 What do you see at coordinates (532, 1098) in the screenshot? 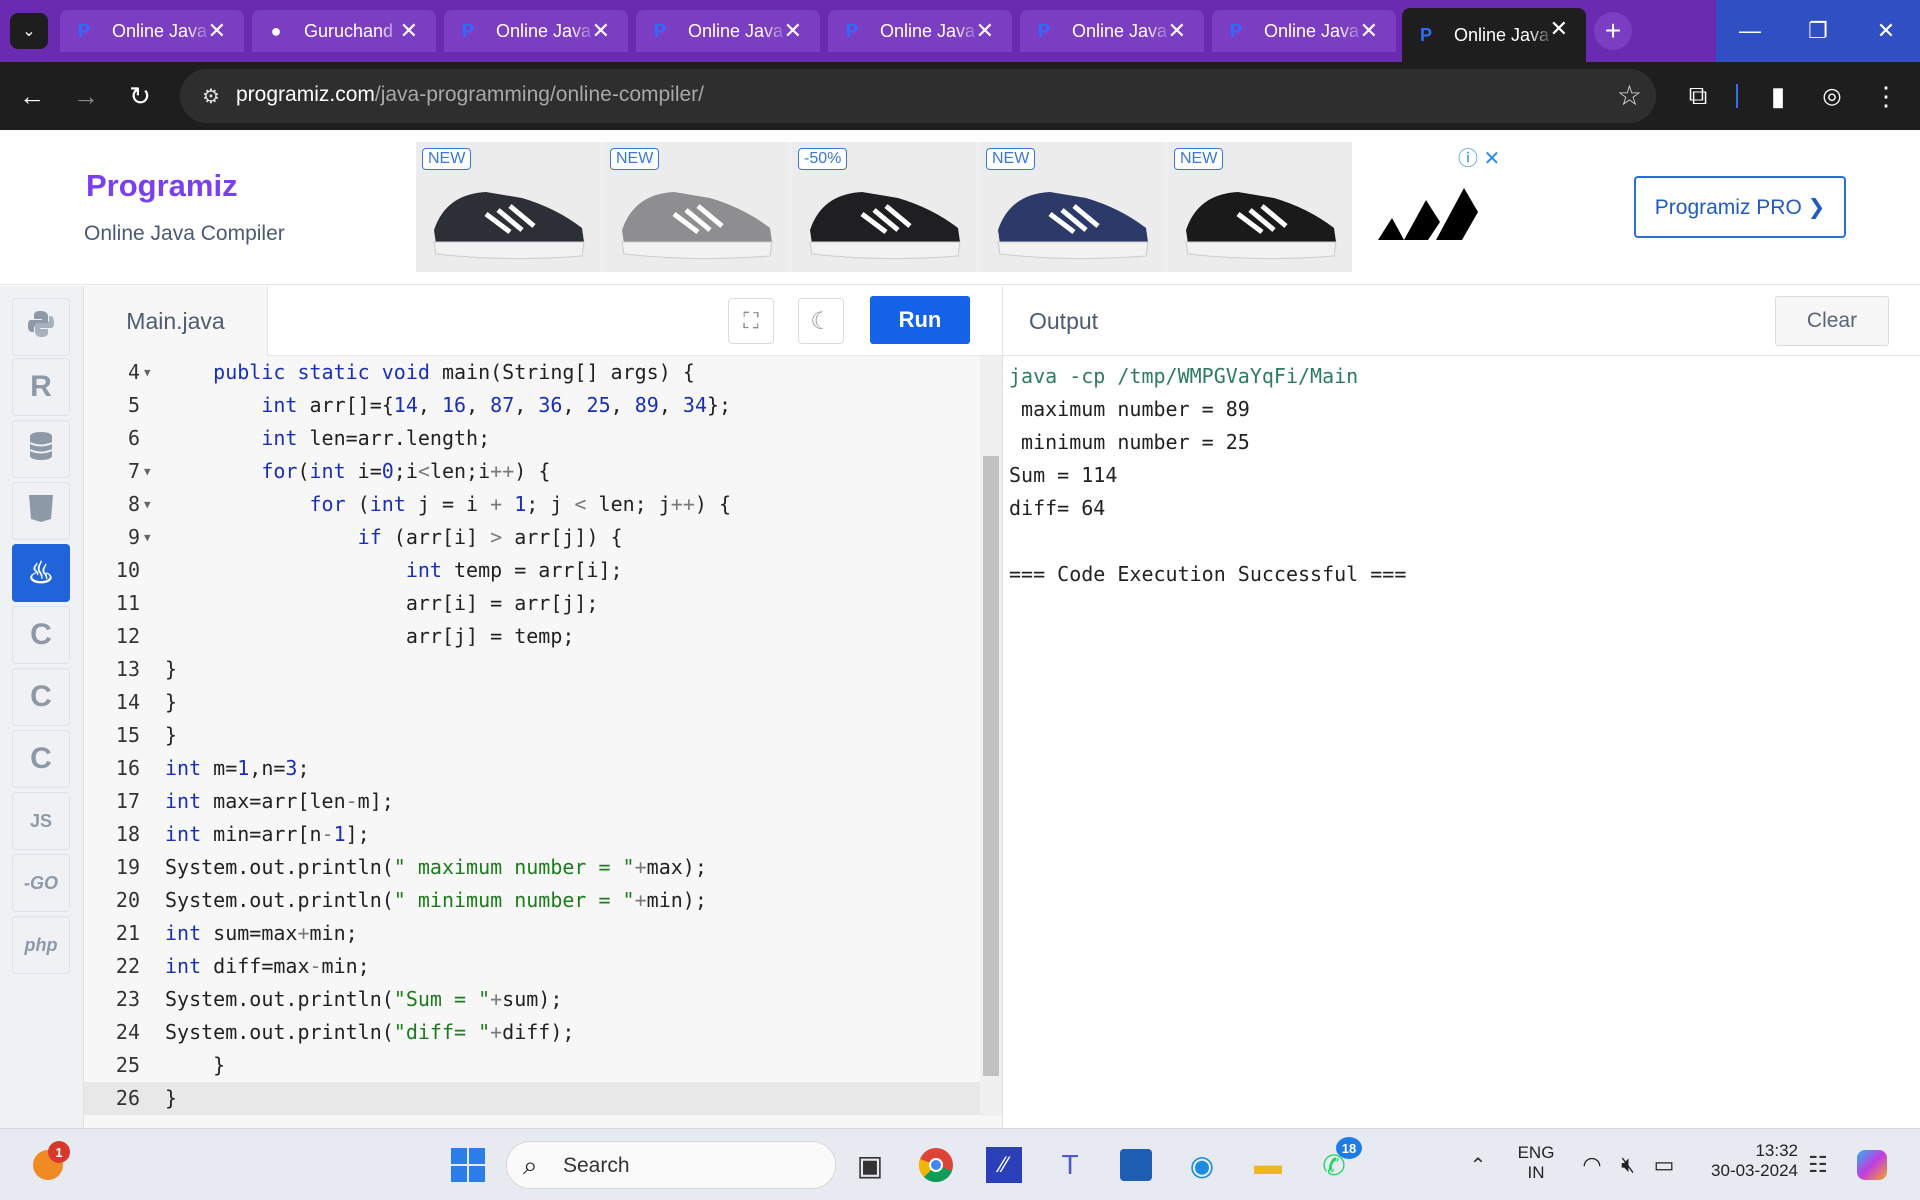
I see `code-line: 26}` at bounding box center [532, 1098].